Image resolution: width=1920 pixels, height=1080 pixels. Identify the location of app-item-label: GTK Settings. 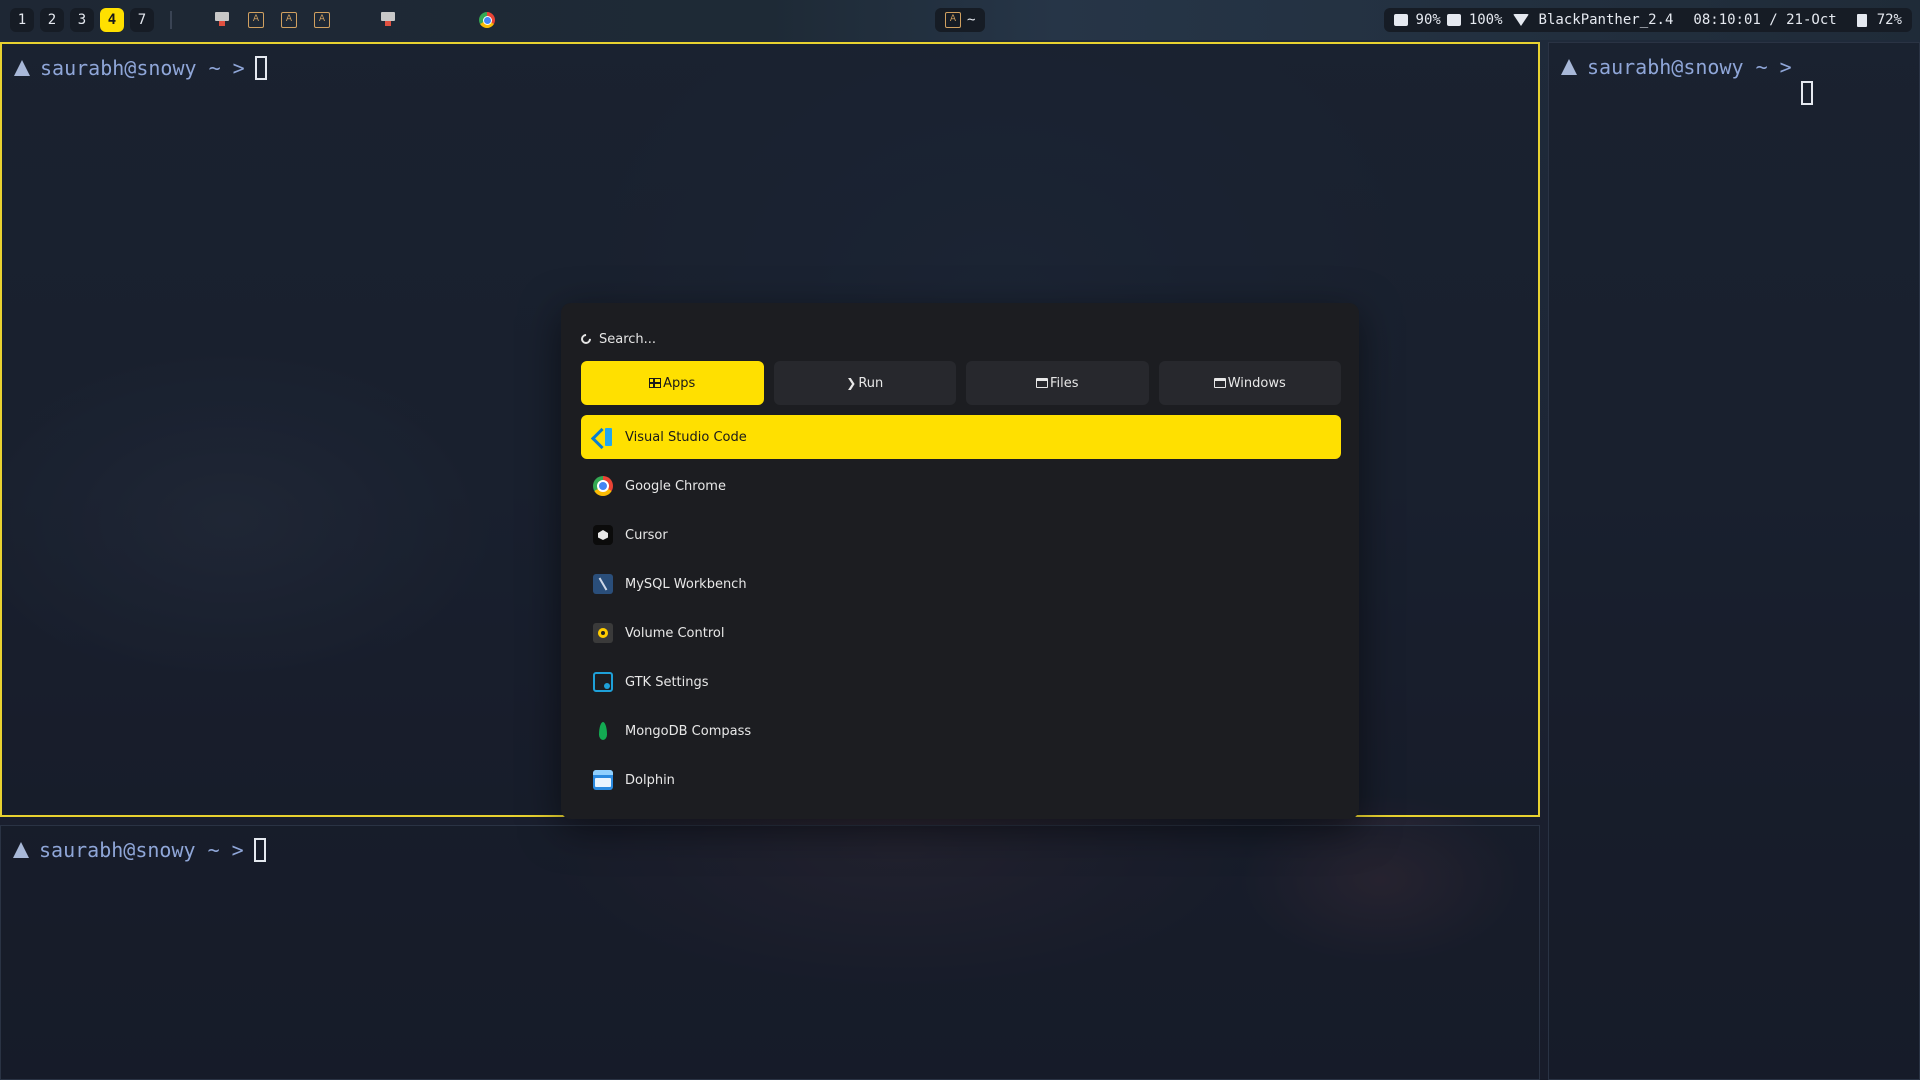
(667, 682).